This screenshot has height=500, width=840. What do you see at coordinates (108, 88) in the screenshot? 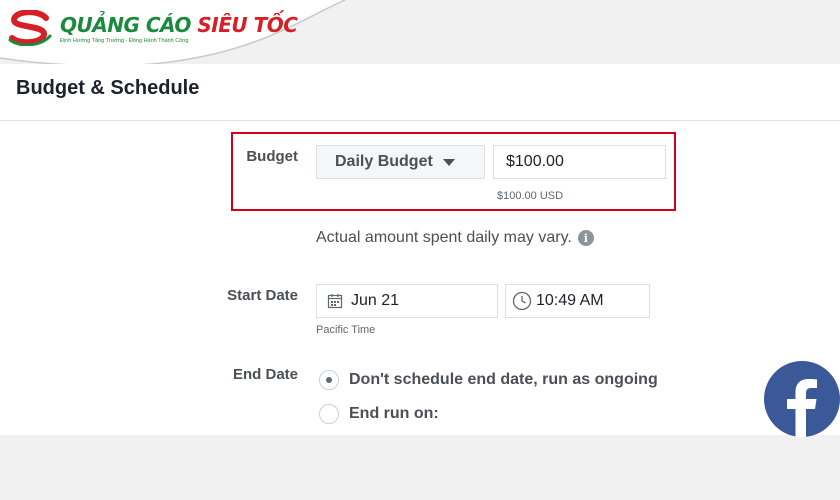
I see `section-title: Budget & Schedule` at bounding box center [108, 88].